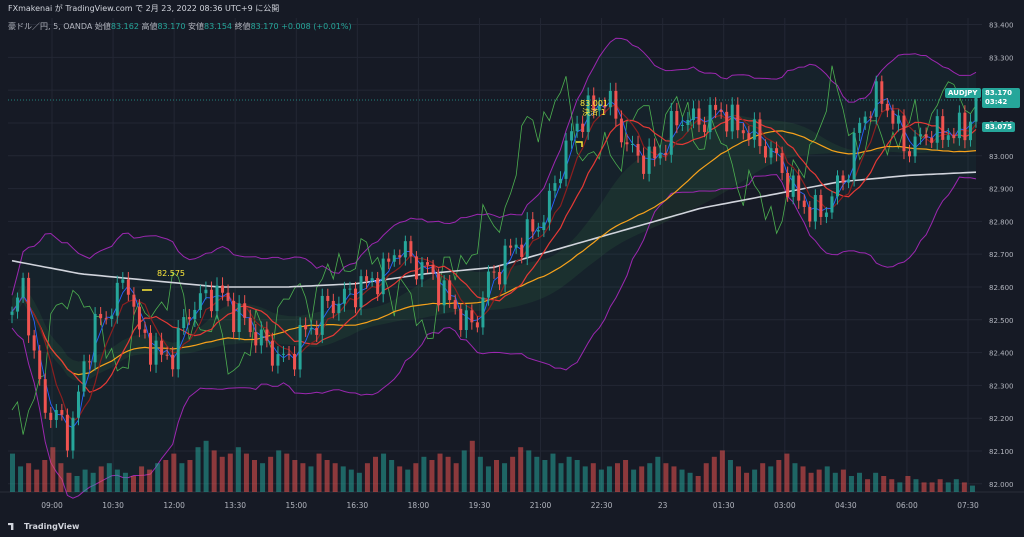 The height and width of the screenshot is (537, 1024). I want to click on symbol-price-tag: AUDJPY, so click(963, 93).